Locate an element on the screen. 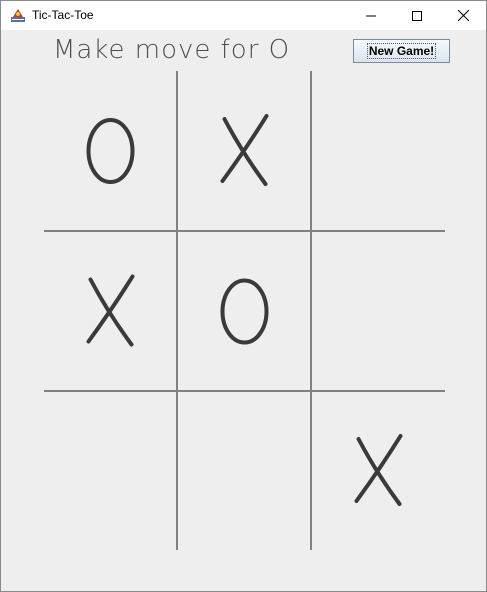 The width and height of the screenshot is (487, 592). board-cell-r2-c3 is located at coordinates (378, 311).